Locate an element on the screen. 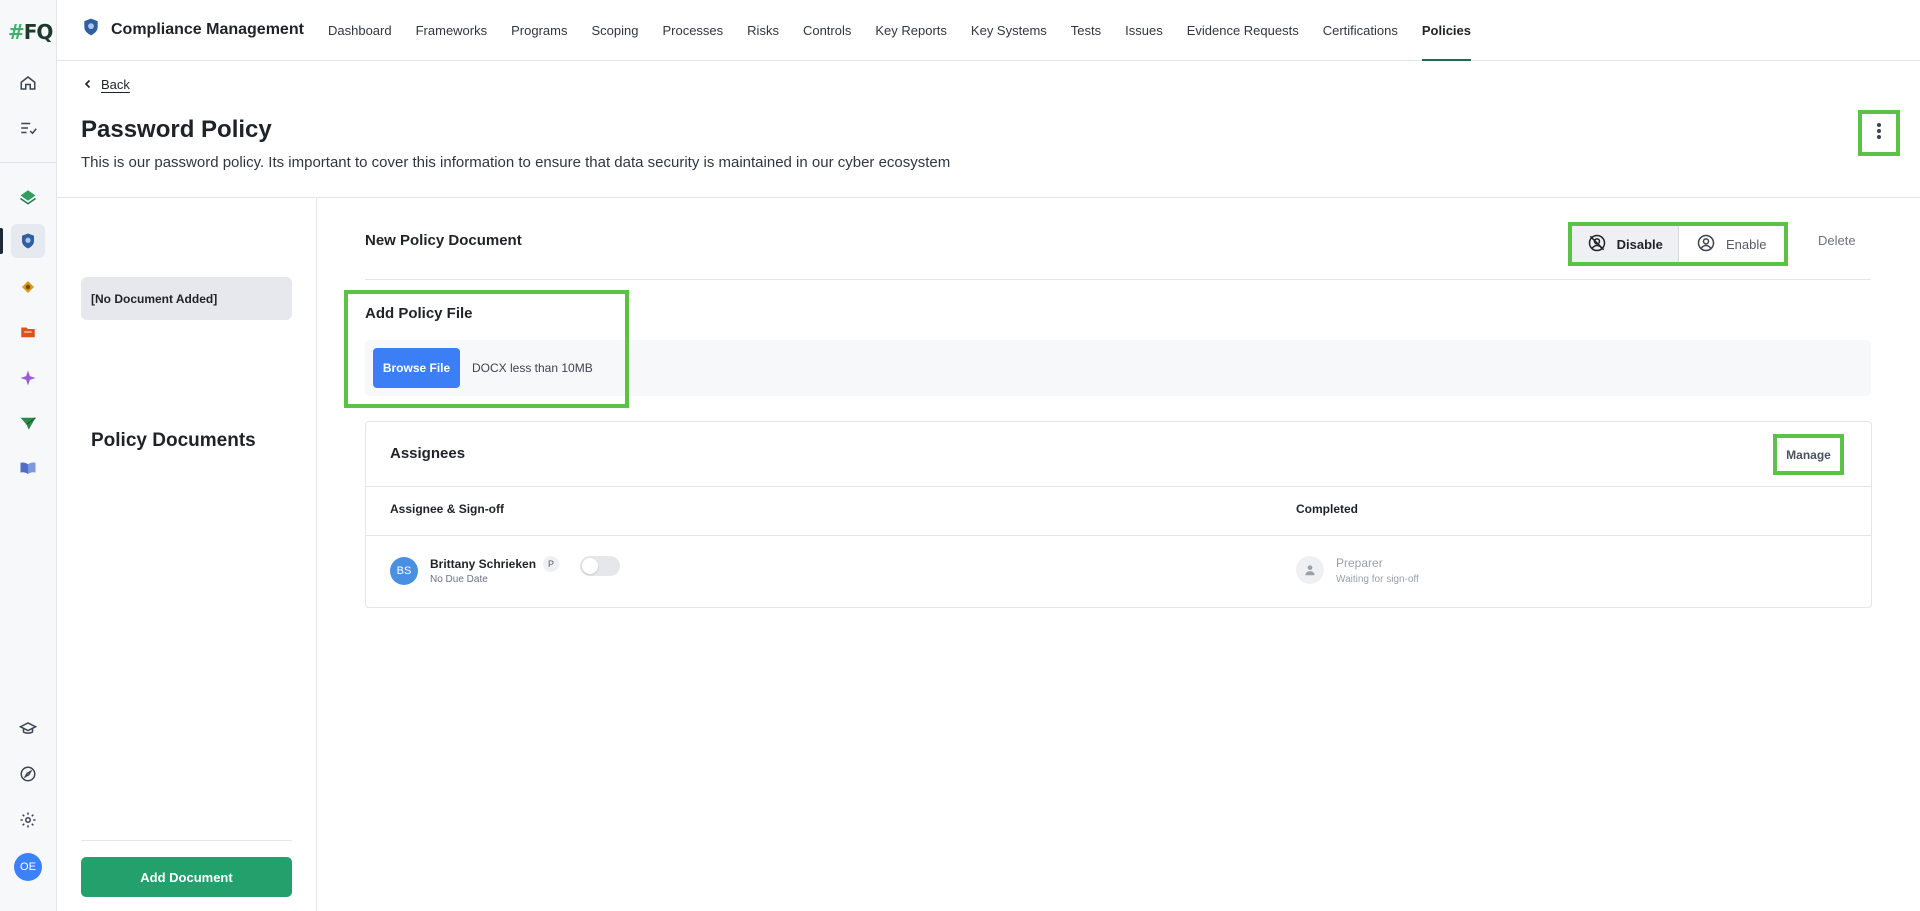 The height and width of the screenshot is (911, 1920). page-title: Password Policy is located at coordinates (176, 129).